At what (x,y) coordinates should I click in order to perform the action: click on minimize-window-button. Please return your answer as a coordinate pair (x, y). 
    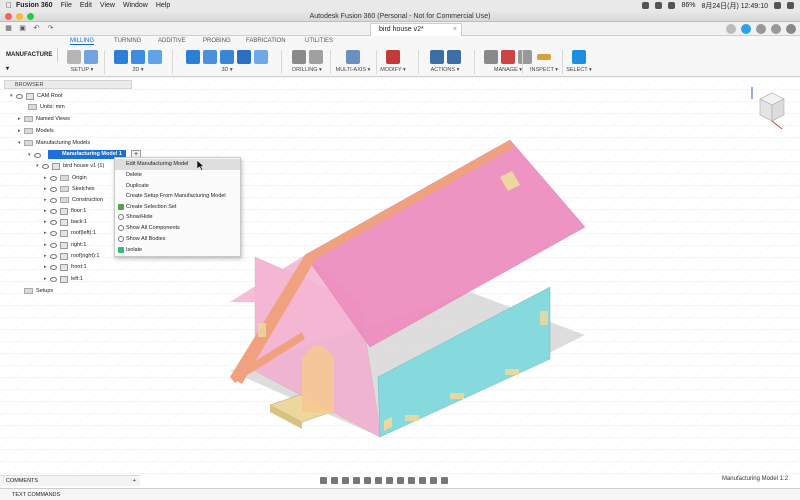
    Looking at the image, I should click on (19, 16).